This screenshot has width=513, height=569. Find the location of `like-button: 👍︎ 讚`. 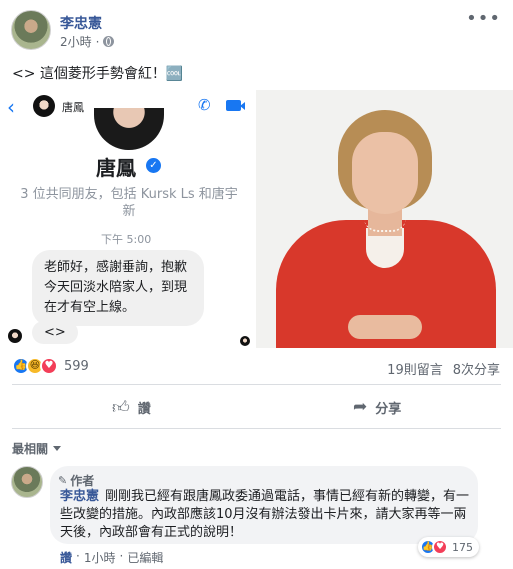

like-button: 👍︎ 讚 is located at coordinates (131, 407).